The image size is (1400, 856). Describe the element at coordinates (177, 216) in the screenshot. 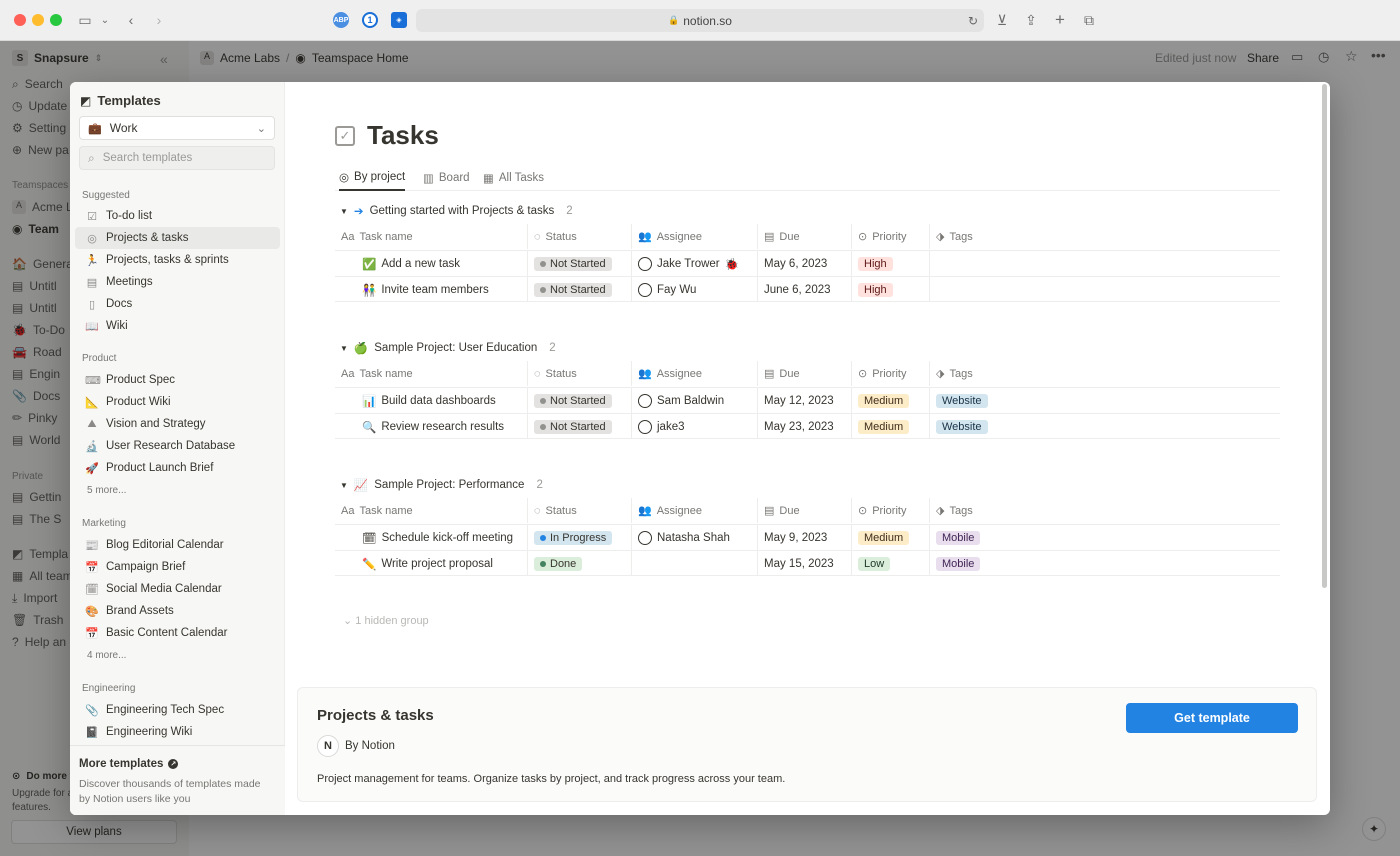

I see `template-item-todo-list: ☑ To-do list` at that location.